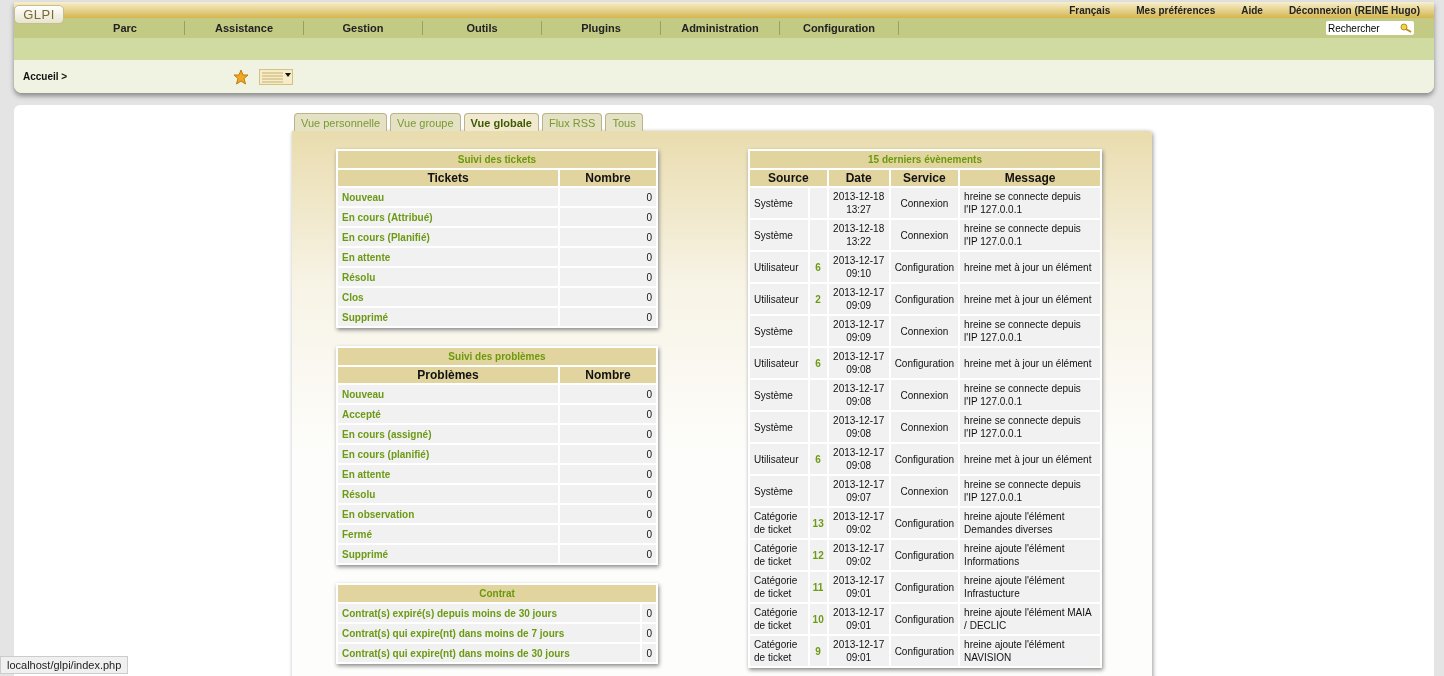 The width and height of the screenshot is (1444, 676). I want to click on menu-item: Assistance, so click(244, 28).